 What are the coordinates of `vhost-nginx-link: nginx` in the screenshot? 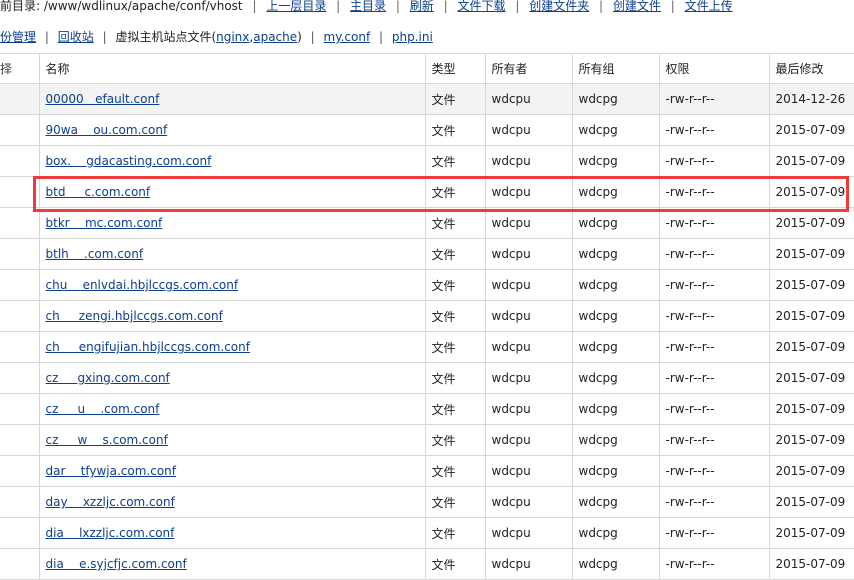 It's located at (232, 37).